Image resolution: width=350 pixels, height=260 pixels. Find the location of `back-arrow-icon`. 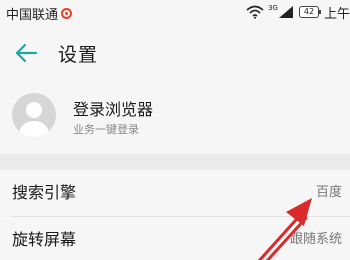

back-arrow-icon is located at coordinates (26, 53).